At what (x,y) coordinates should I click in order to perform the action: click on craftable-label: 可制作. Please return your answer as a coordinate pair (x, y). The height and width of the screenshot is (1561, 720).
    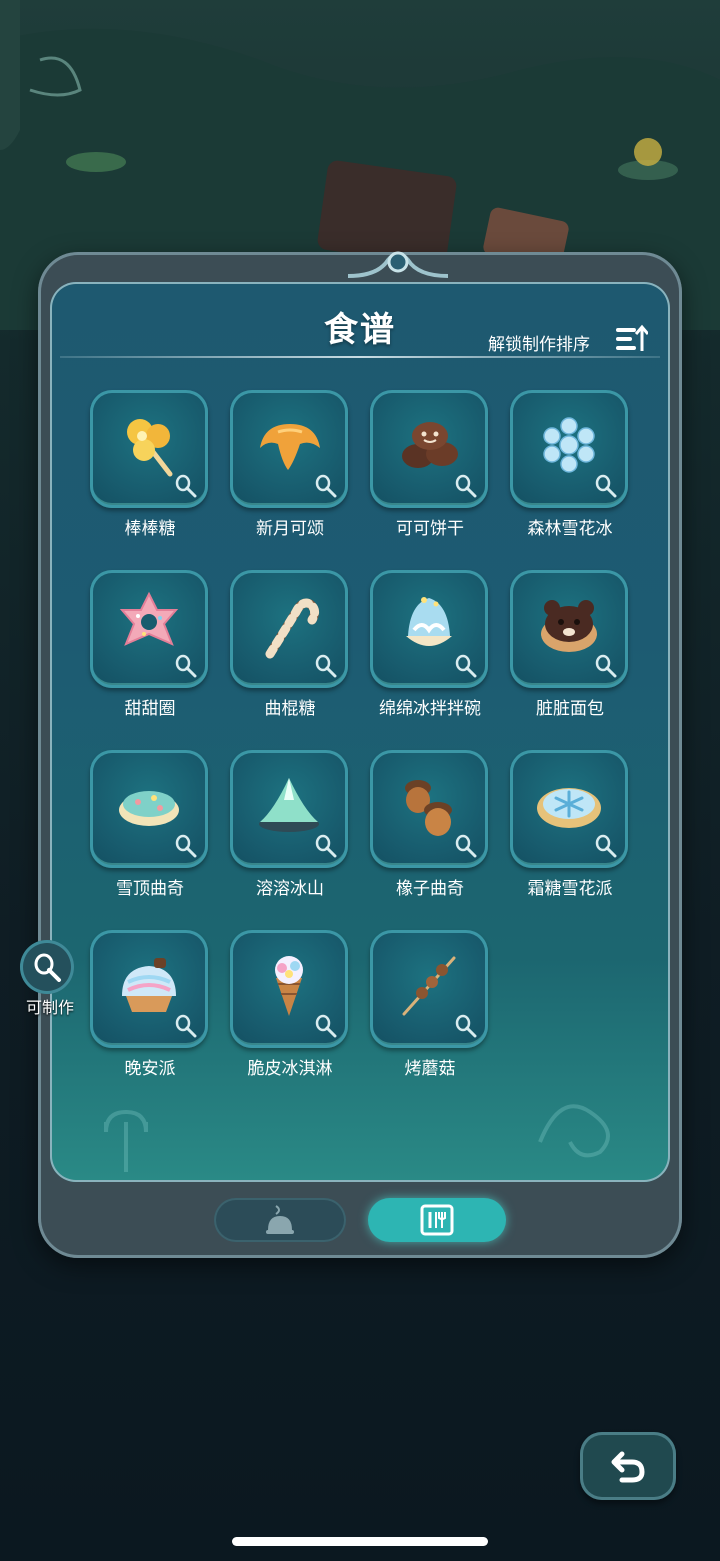
    Looking at the image, I should click on (49, 1007).